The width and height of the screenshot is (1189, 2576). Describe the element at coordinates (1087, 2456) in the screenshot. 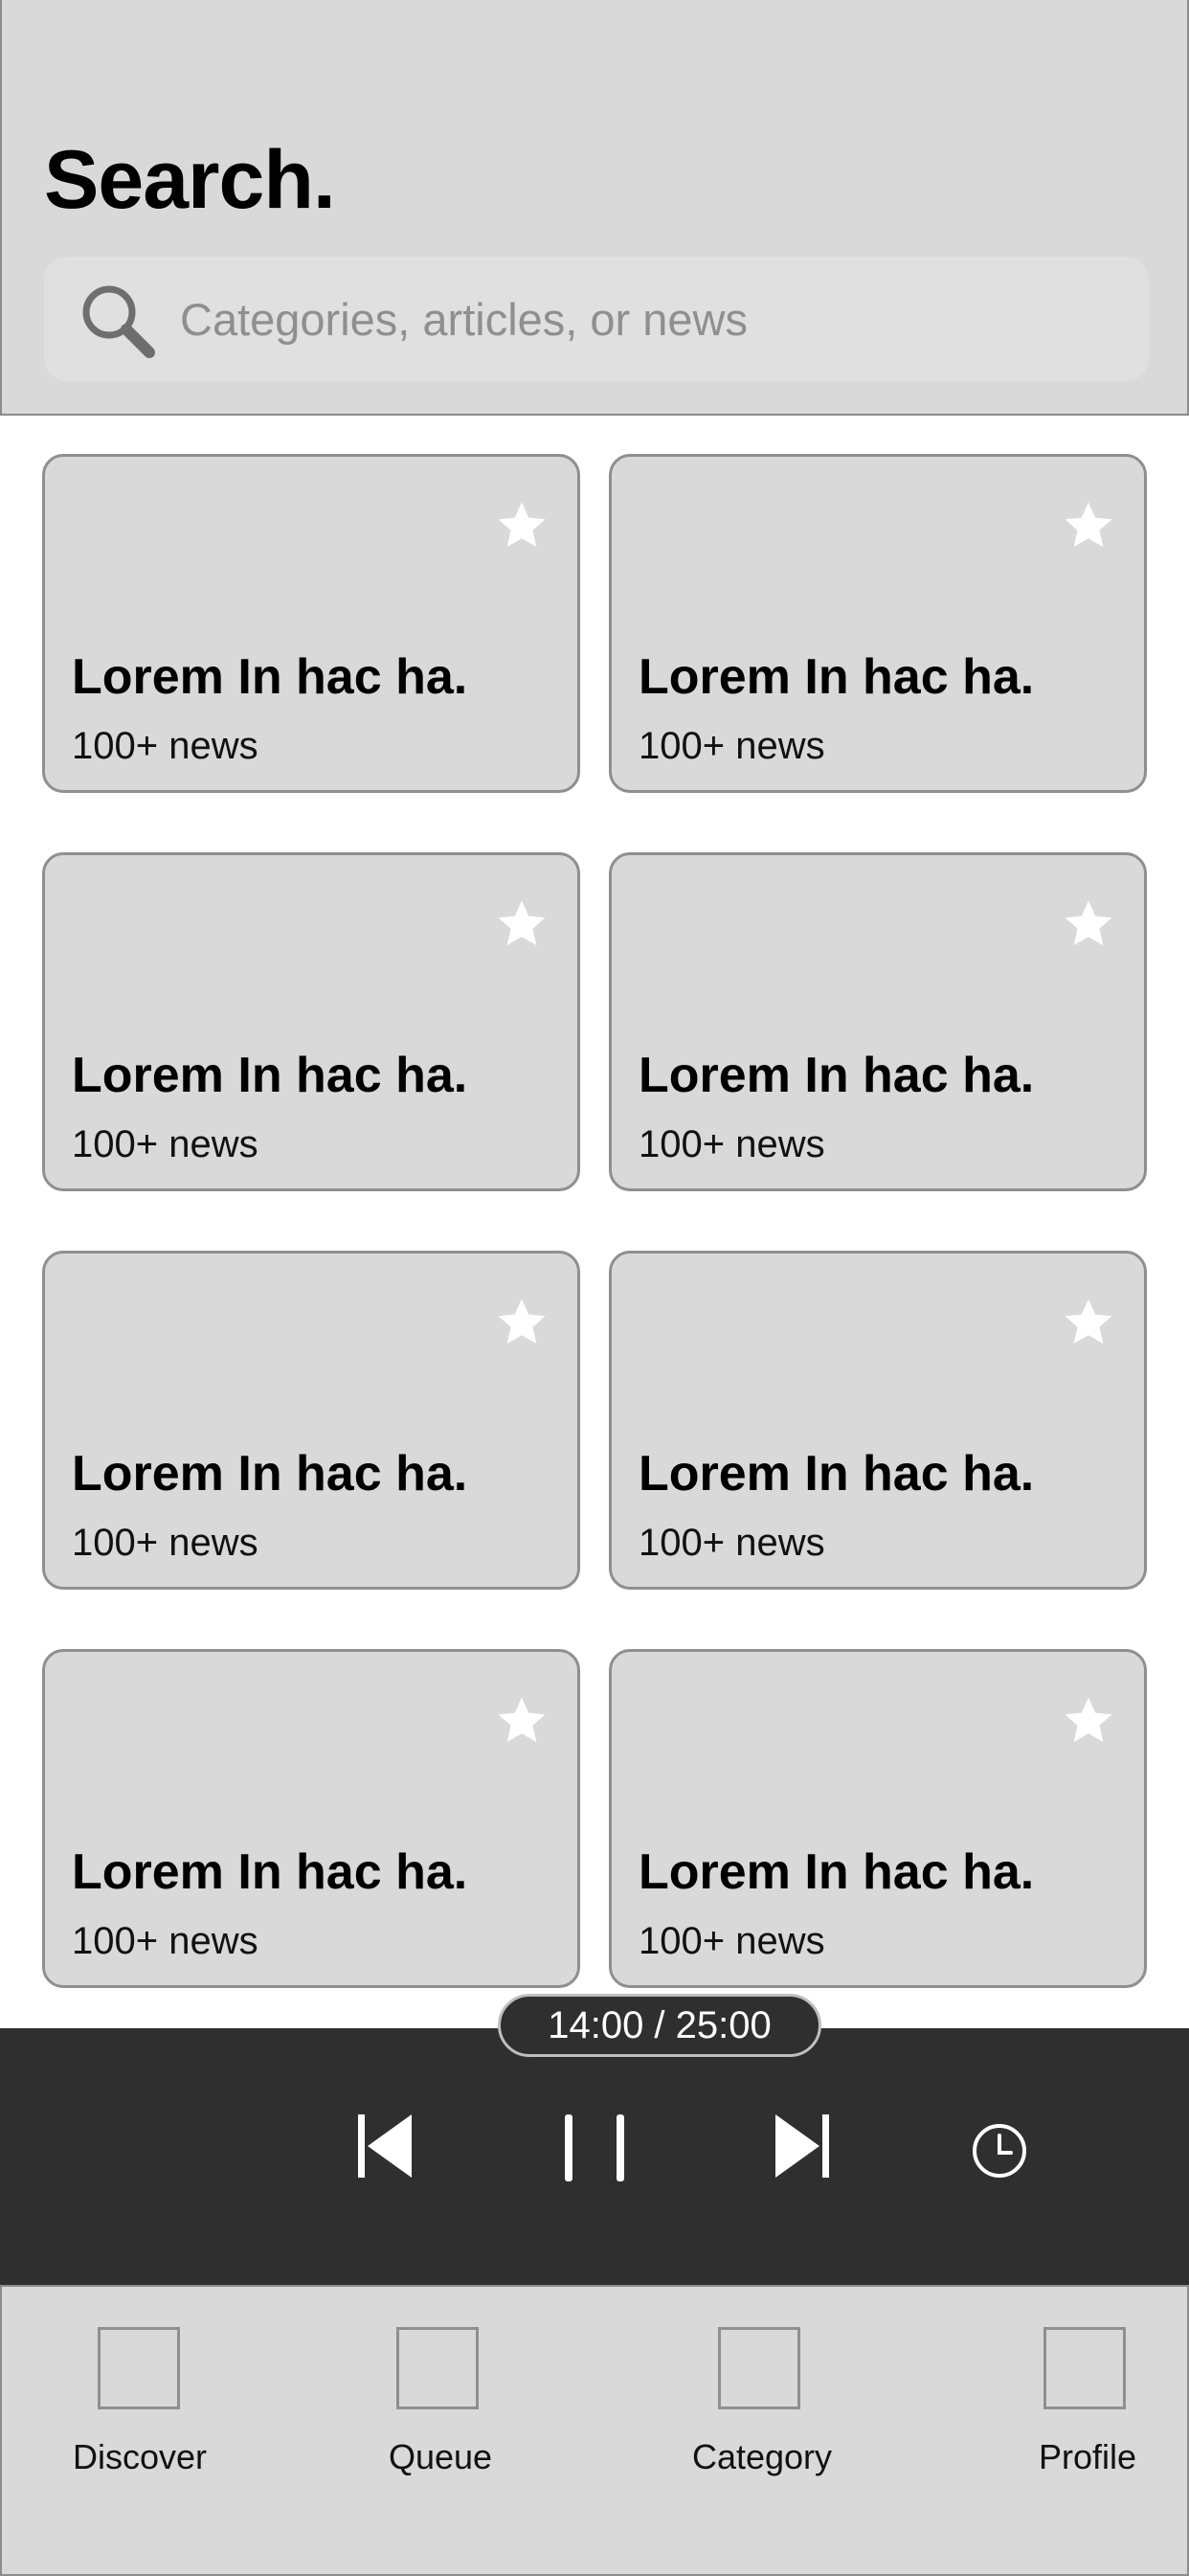

I see `nav-label: Profile` at that location.